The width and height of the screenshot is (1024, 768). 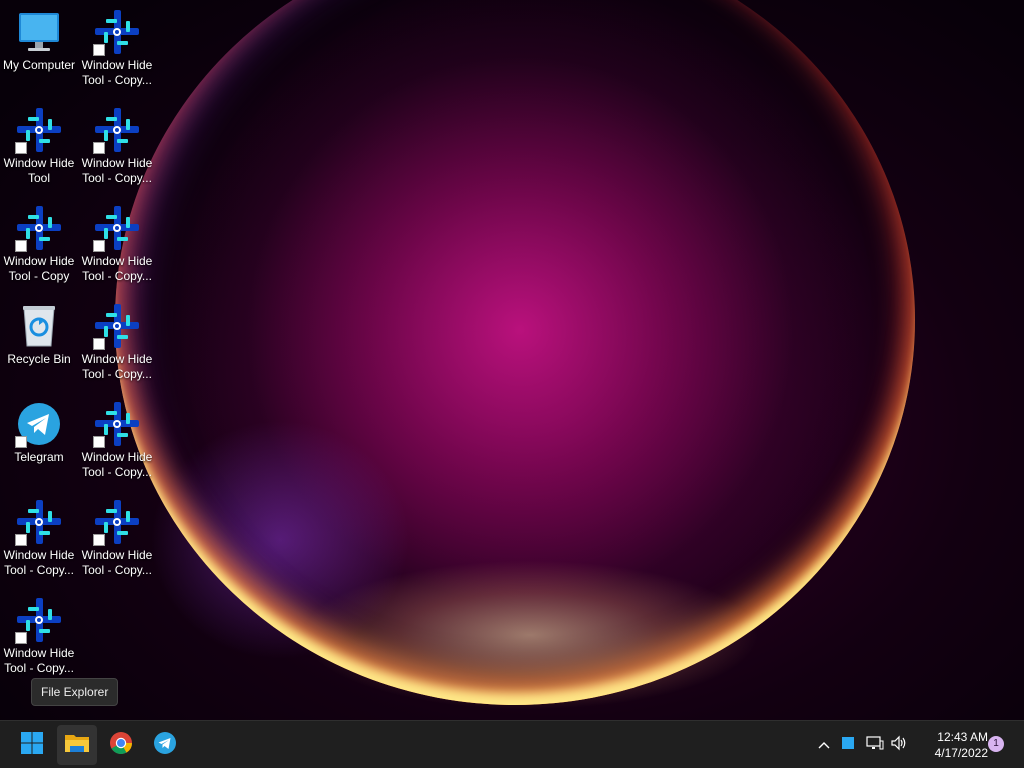 I want to click on volume-icon, so click(x=899, y=745).